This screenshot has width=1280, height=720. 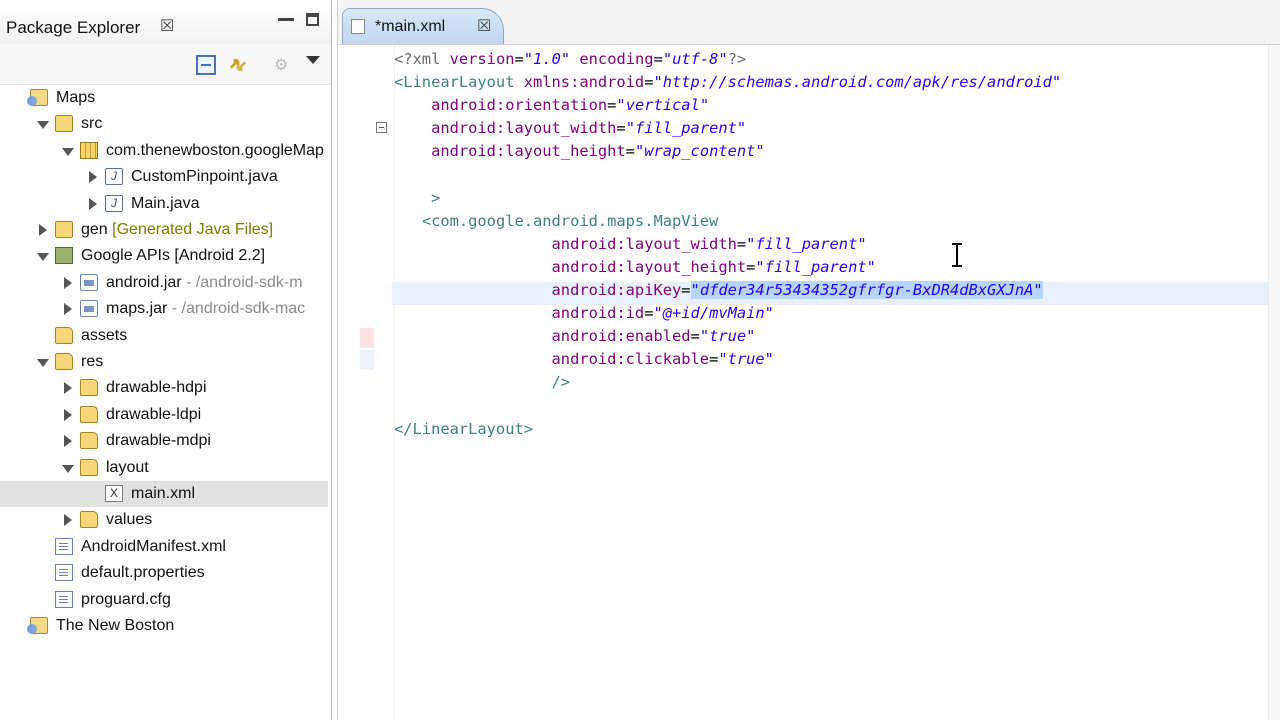 I want to click on jar-icon, so click(x=89, y=309).